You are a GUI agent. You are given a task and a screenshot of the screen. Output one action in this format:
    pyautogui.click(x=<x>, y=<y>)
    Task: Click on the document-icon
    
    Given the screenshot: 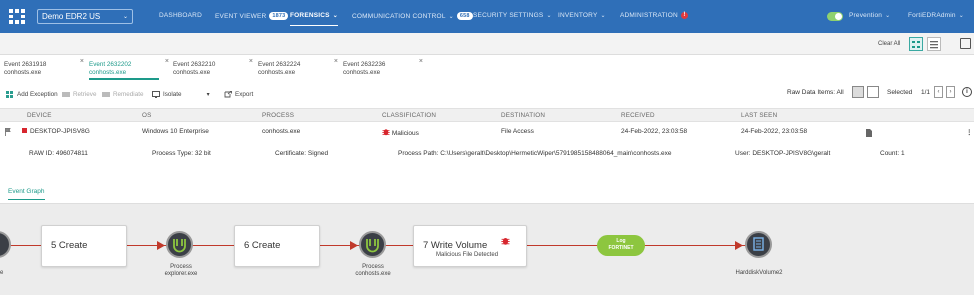 What is the action you would take?
    pyautogui.click(x=869, y=133)
    